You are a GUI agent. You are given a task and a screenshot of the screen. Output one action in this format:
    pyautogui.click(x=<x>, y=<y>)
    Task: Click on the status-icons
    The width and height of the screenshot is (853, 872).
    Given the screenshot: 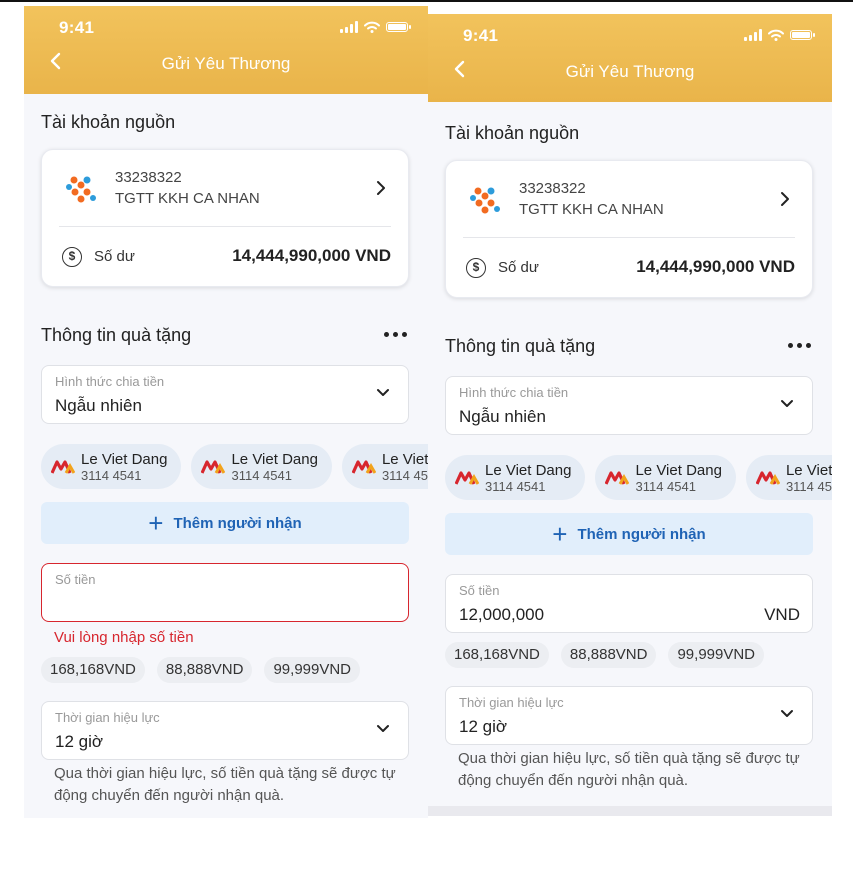 What is the action you would take?
    pyautogui.click(x=779, y=35)
    